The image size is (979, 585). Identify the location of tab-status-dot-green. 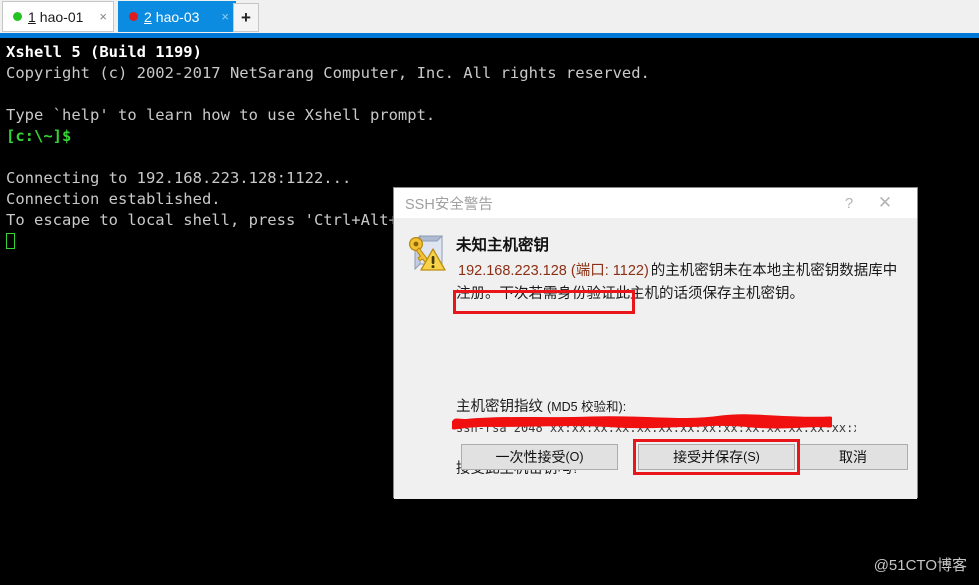
(17, 16).